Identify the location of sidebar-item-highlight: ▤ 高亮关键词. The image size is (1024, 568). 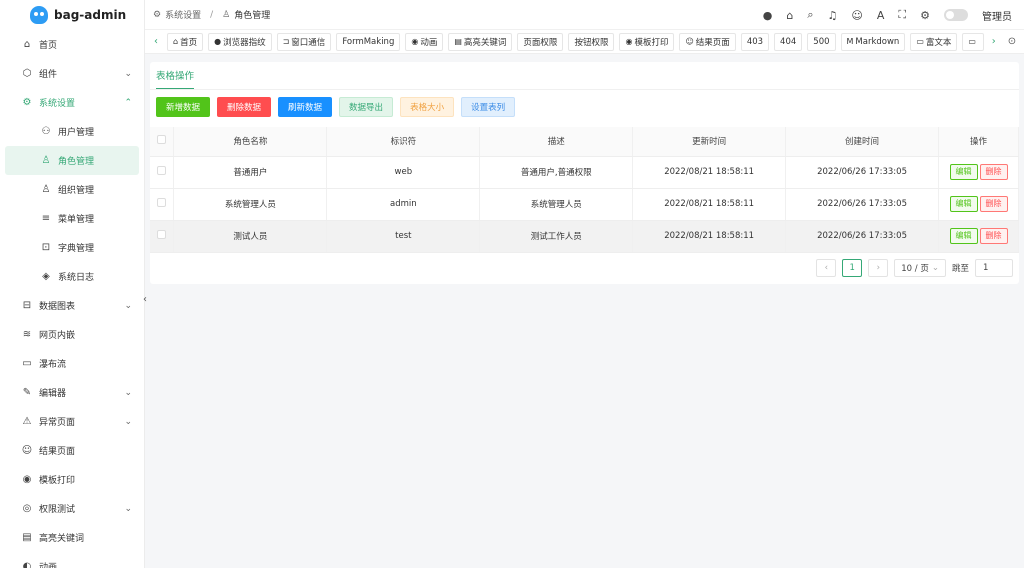
(72, 537).